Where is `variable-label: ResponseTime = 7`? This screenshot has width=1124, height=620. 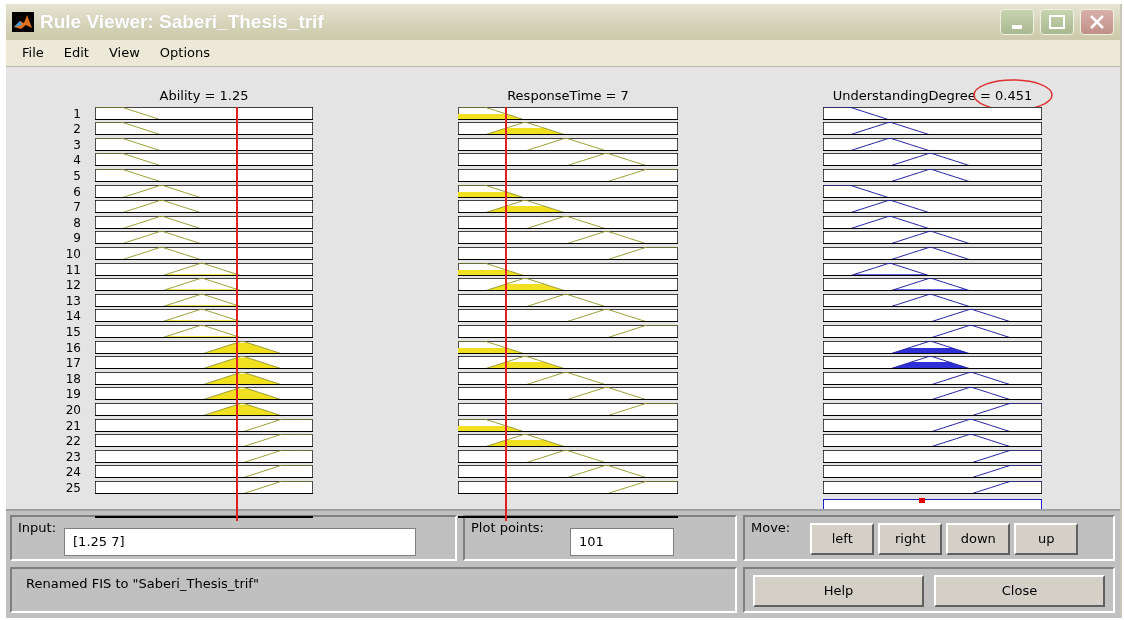 variable-label: ResponseTime = 7 is located at coordinates (568, 95).